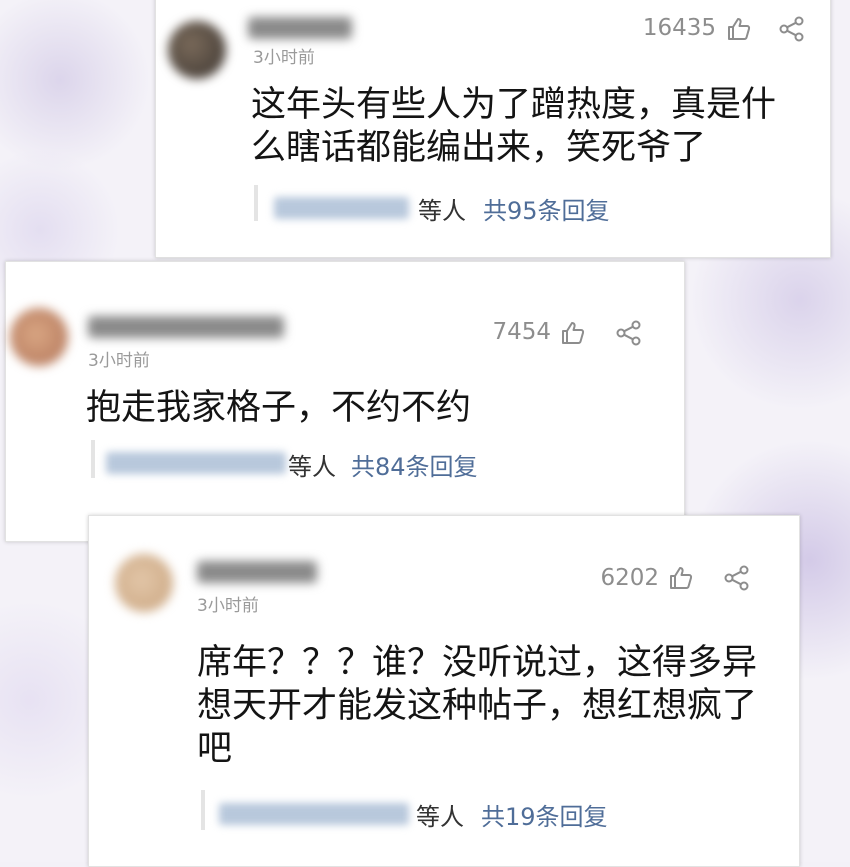  I want to click on like-count: 6202, so click(629, 578).